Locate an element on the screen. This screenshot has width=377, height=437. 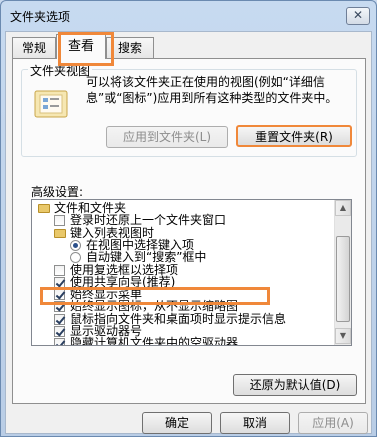
close-button: ✕ is located at coordinates (358, 16).